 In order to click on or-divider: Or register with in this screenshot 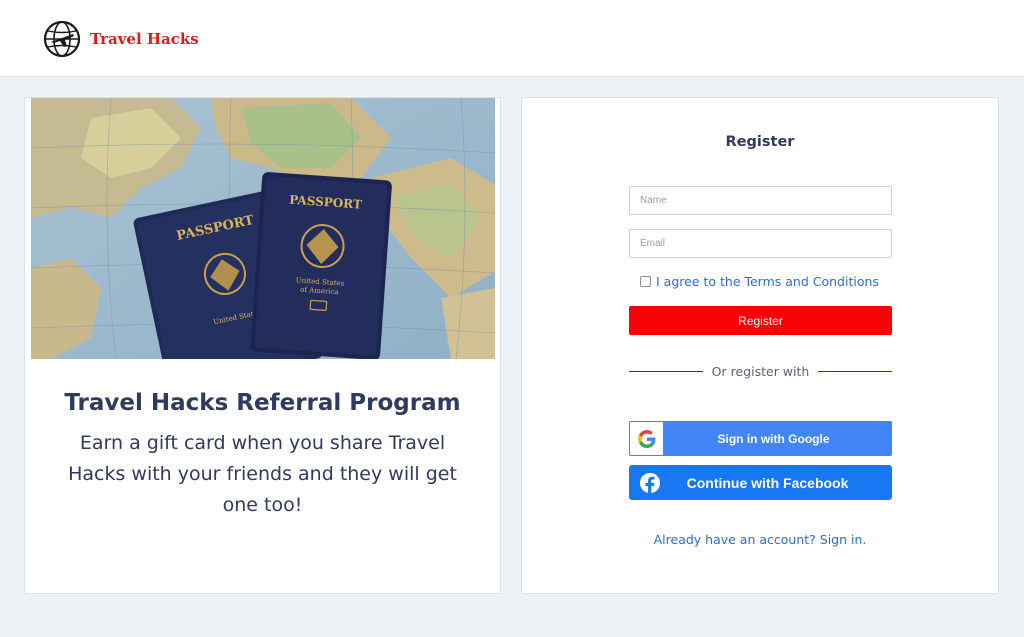, I will do `click(760, 371)`.